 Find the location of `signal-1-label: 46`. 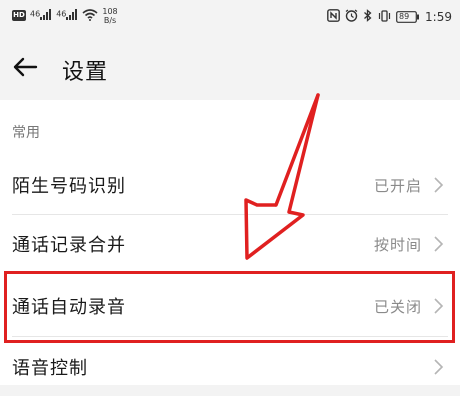

signal-1-label: 46 is located at coordinates (35, 14).